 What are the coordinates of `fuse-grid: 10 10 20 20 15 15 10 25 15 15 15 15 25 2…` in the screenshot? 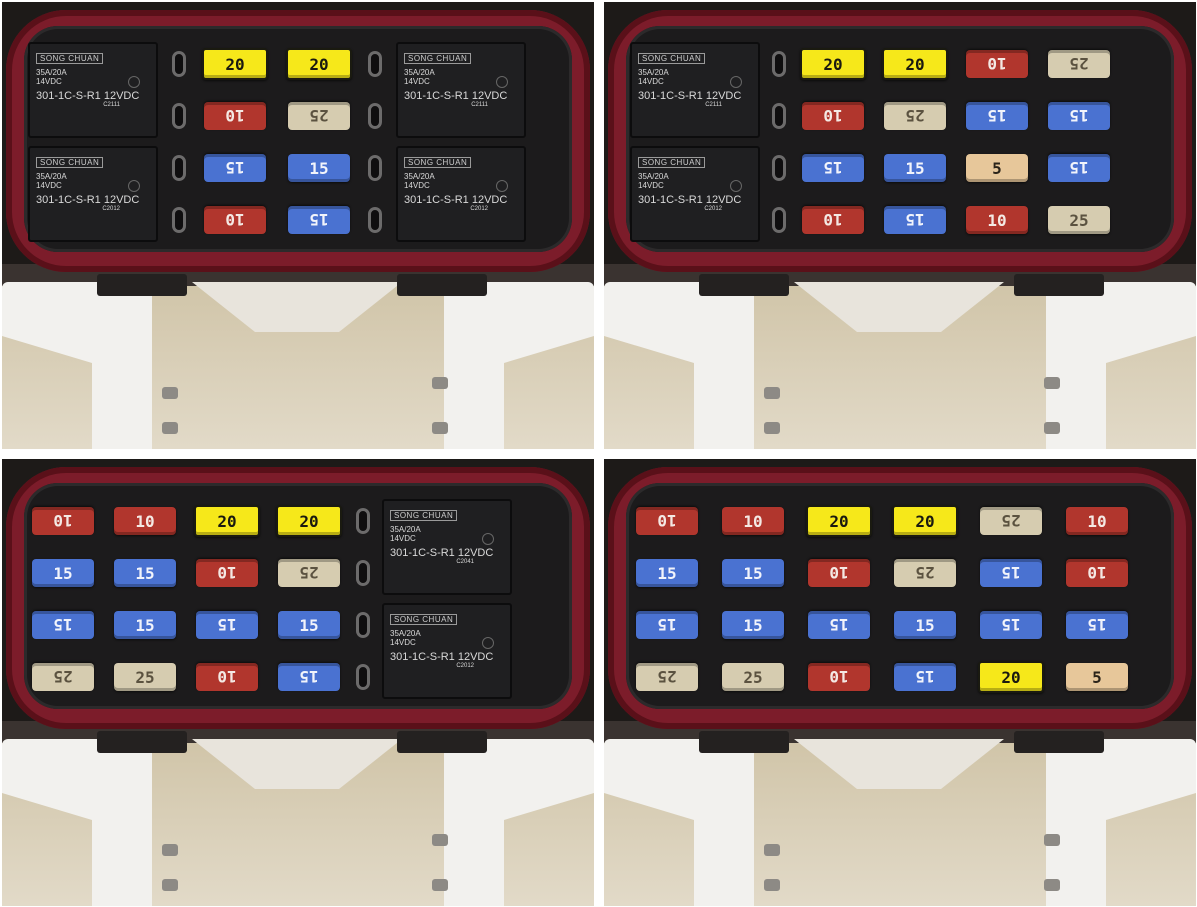 It's located at (296, 599).